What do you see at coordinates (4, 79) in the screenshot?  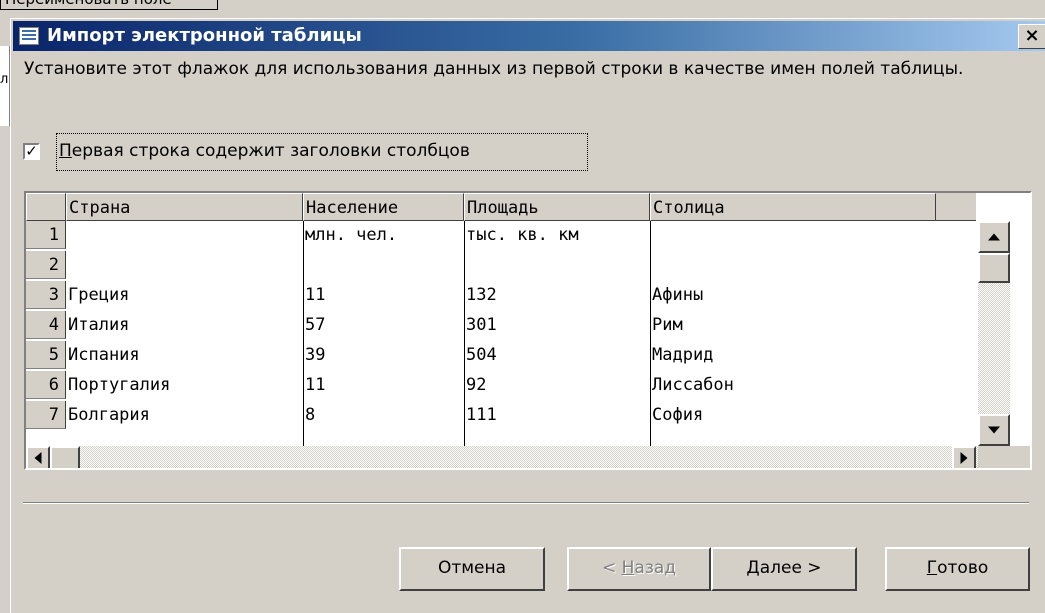 I see `background-text: л` at bounding box center [4, 79].